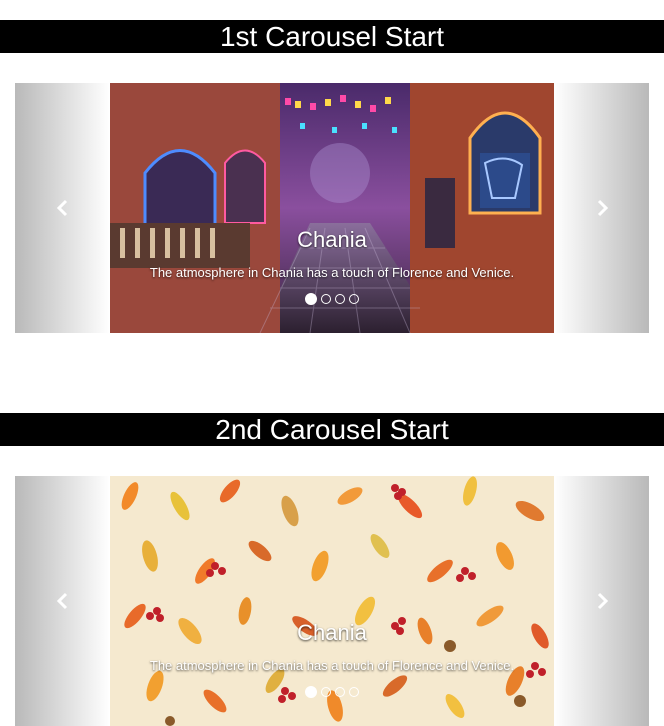  I want to click on carousel-2-prev-button, so click(62, 601).